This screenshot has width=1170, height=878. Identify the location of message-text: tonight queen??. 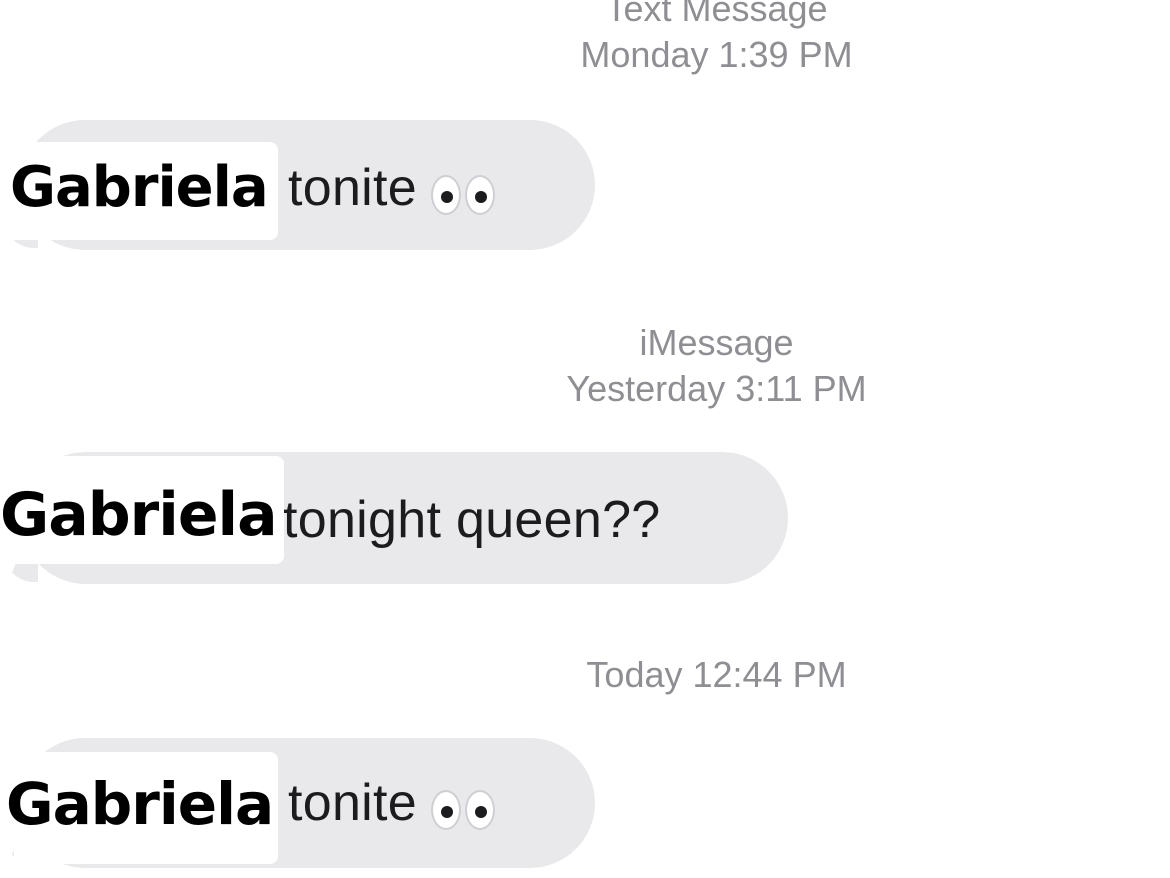
(472, 520).